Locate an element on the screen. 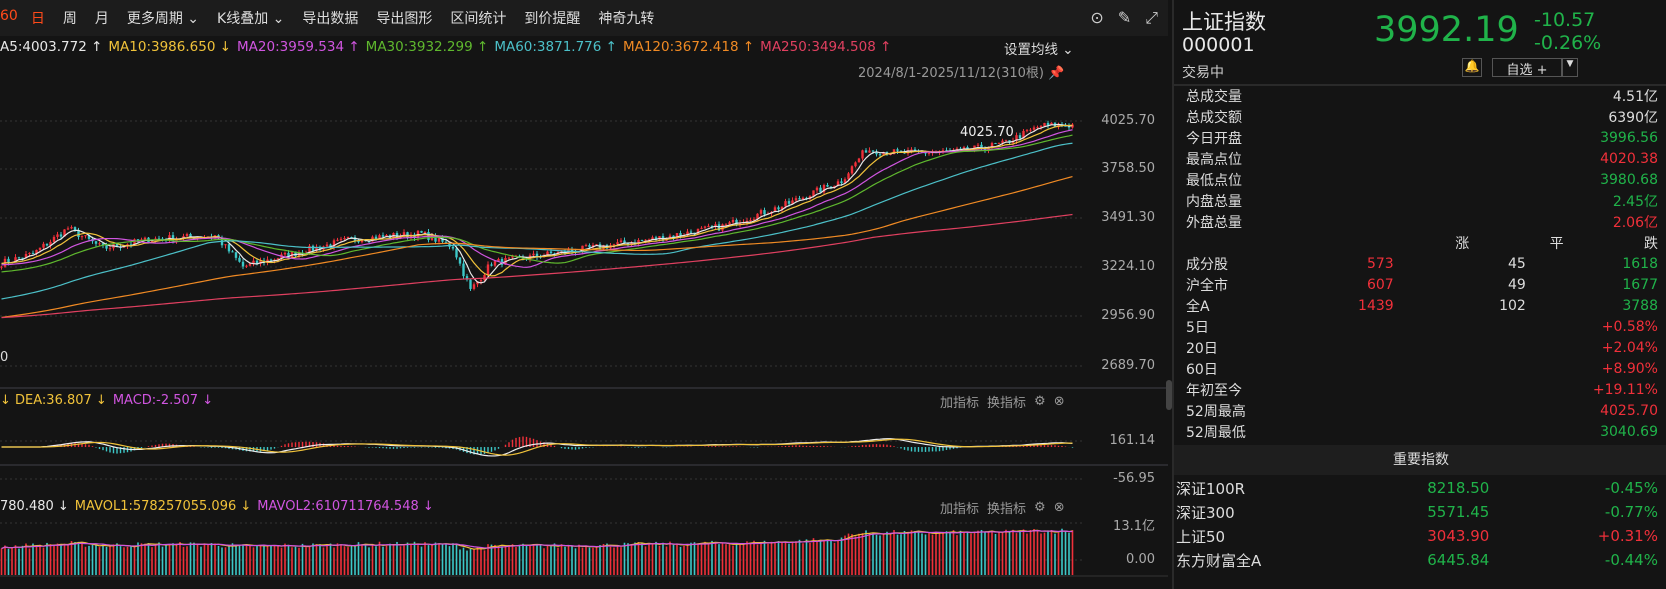  volume-tools: 加指标 换指标 ⚙ ⊗ is located at coordinates (1002, 507).